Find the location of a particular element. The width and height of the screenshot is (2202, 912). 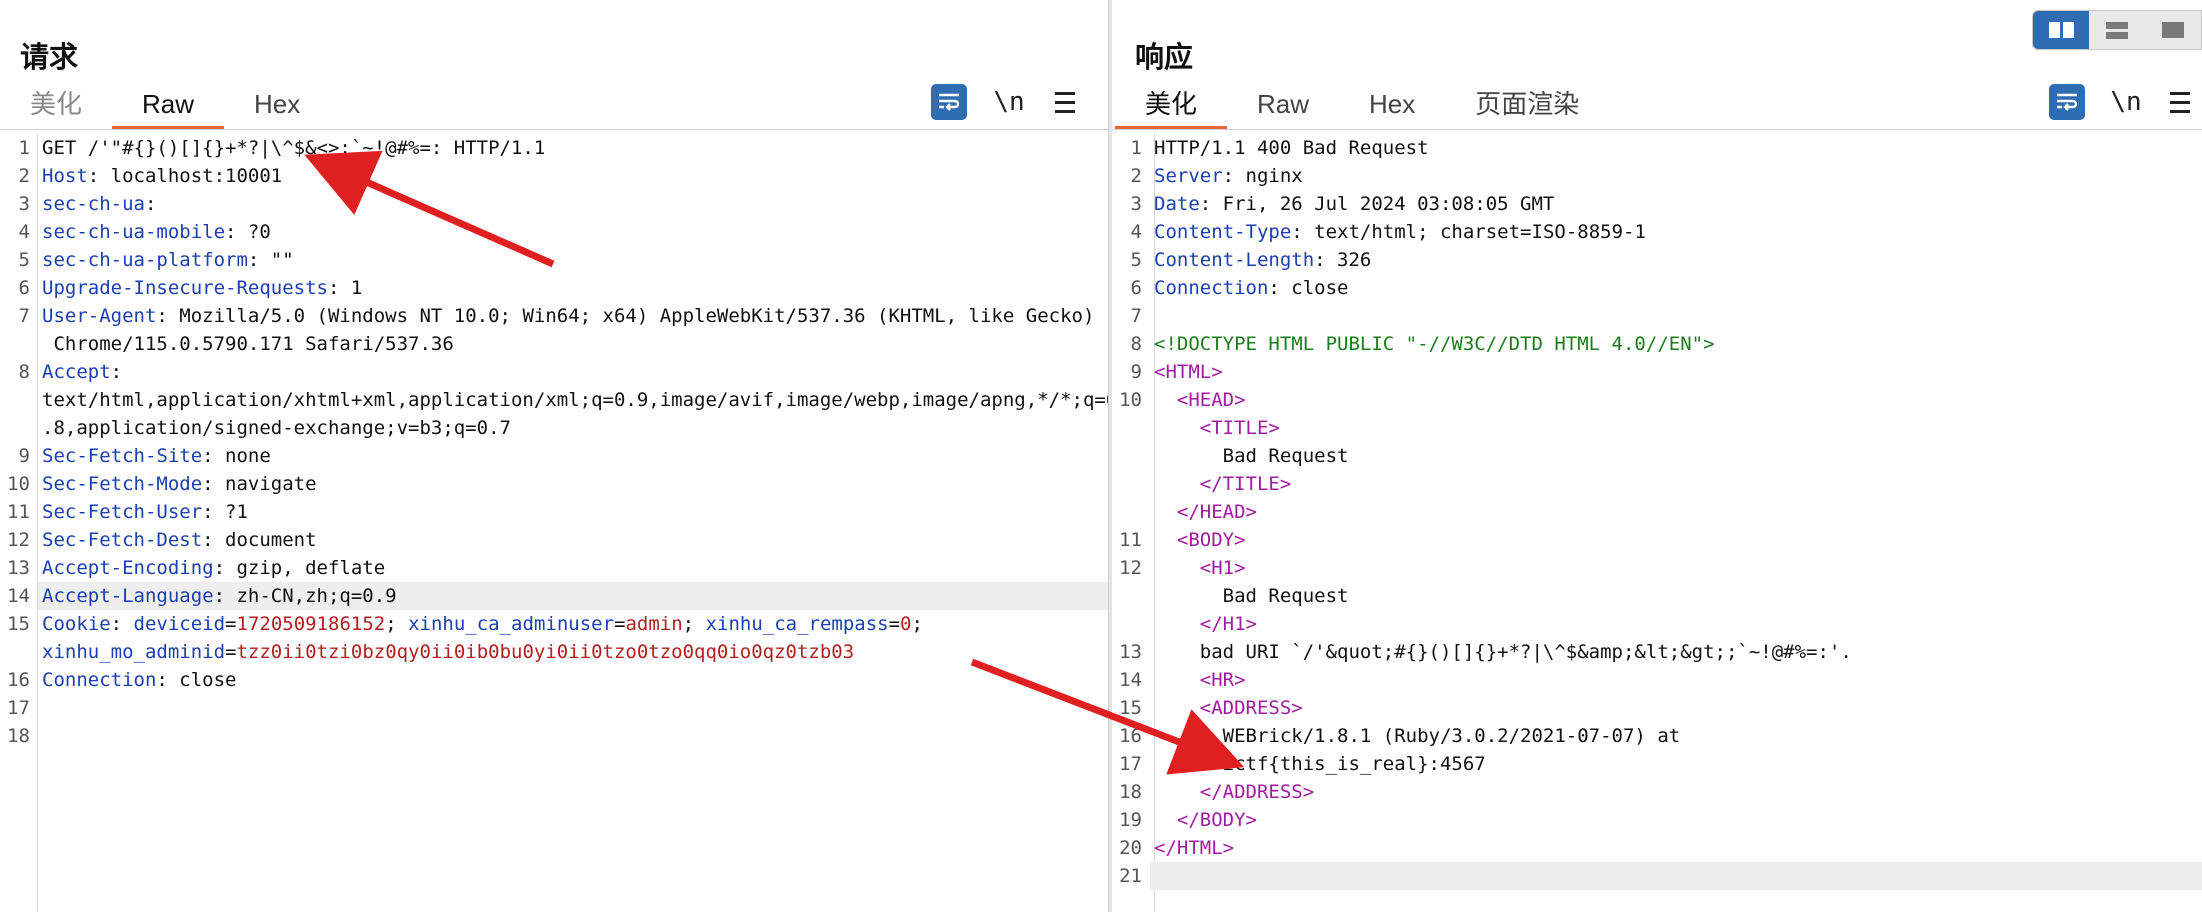

line-text: Sec-Fetch-User: ?1 is located at coordinates (573, 512).